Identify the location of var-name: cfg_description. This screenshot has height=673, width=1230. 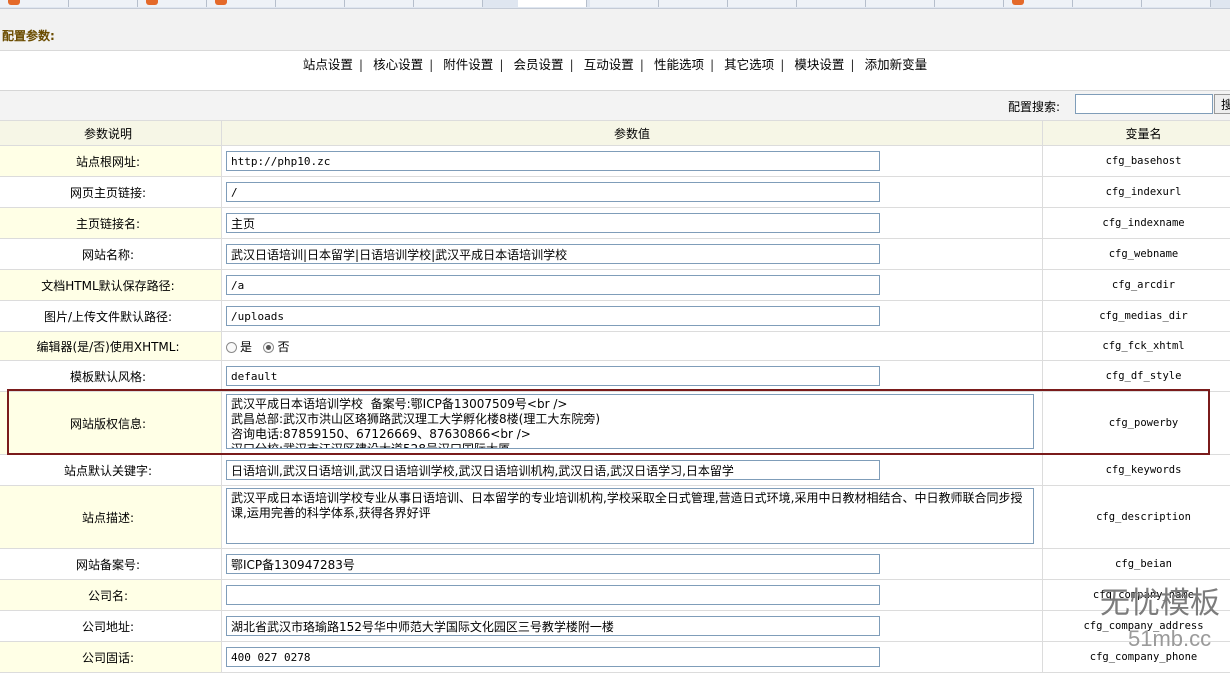
(1136, 517).